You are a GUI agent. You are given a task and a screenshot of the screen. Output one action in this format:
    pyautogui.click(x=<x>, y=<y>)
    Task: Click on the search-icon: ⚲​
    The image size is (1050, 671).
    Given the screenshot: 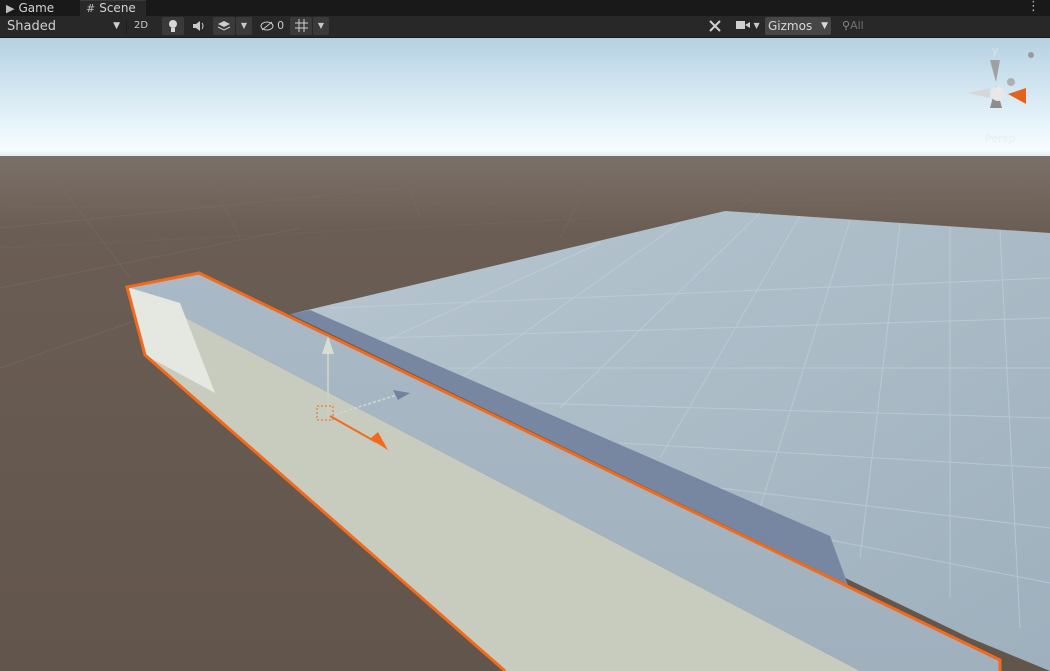 What is the action you would take?
    pyautogui.click(x=846, y=25)
    